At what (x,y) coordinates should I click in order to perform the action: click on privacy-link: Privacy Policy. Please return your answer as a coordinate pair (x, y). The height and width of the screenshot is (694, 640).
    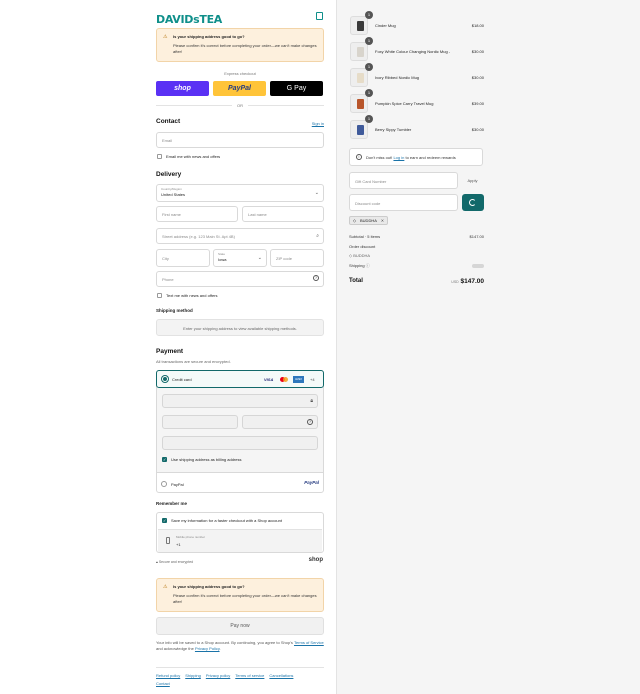
    Looking at the image, I should click on (207, 648).